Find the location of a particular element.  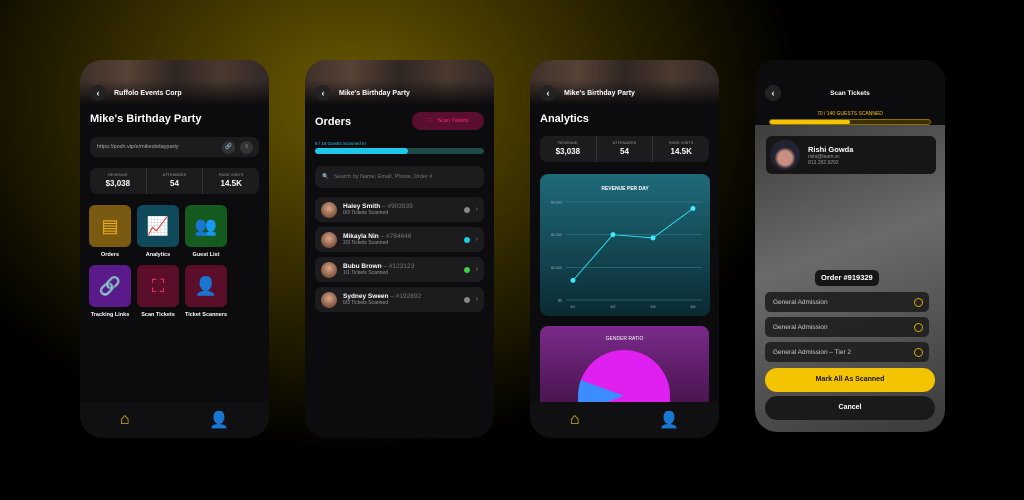

scan-status: 0/3 Tickets Scanned is located at coordinates (366, 213).